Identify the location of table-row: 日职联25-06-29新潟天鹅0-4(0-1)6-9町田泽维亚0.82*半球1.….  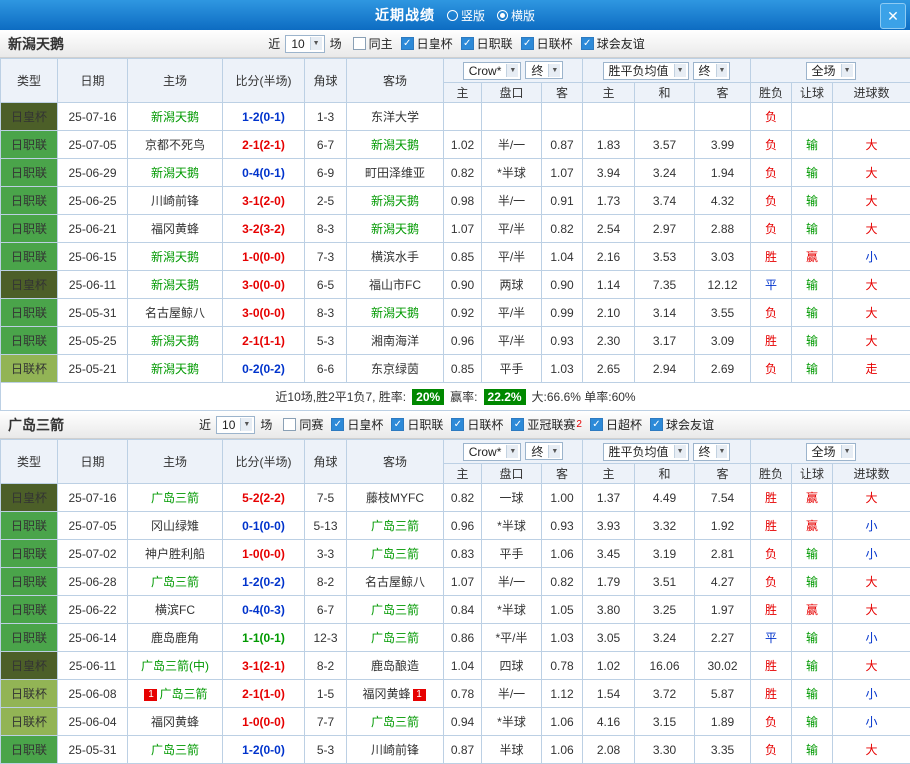
(455, 173).